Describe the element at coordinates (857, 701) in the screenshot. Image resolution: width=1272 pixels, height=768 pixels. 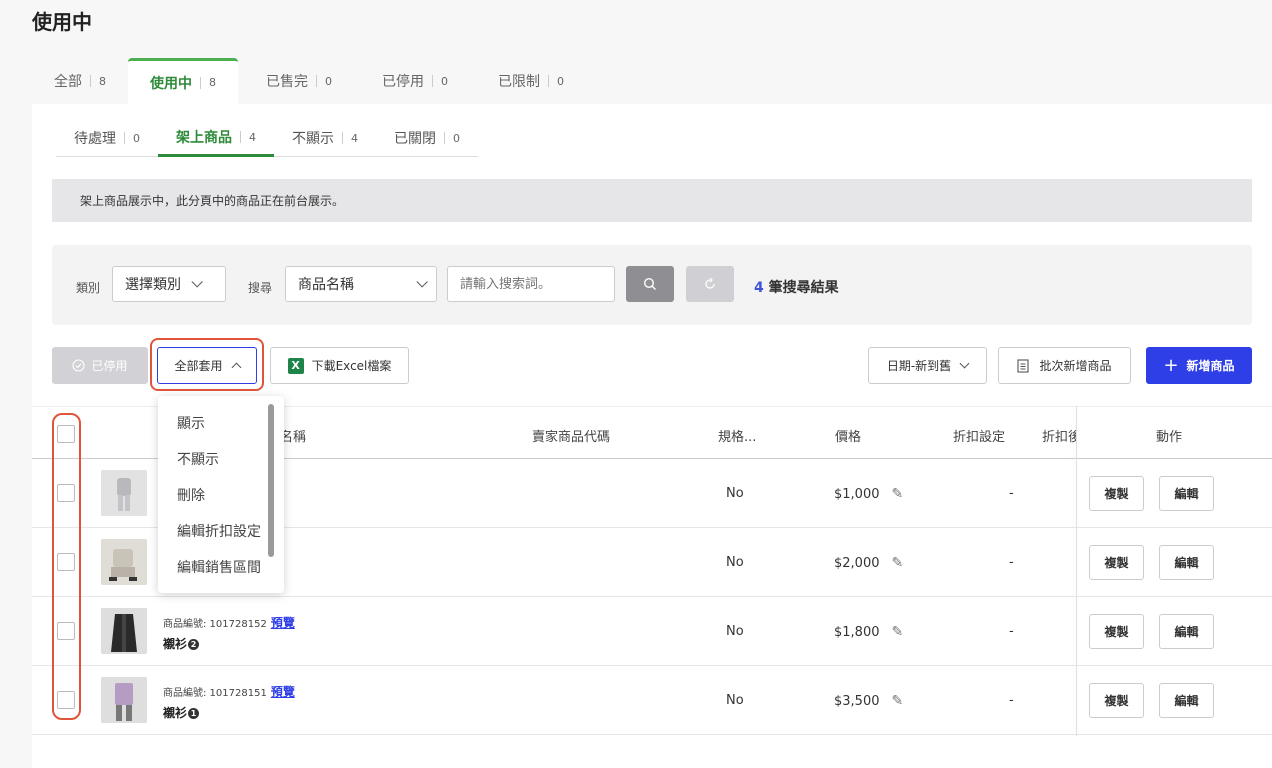
I see `price-text: $3,500` at that location.